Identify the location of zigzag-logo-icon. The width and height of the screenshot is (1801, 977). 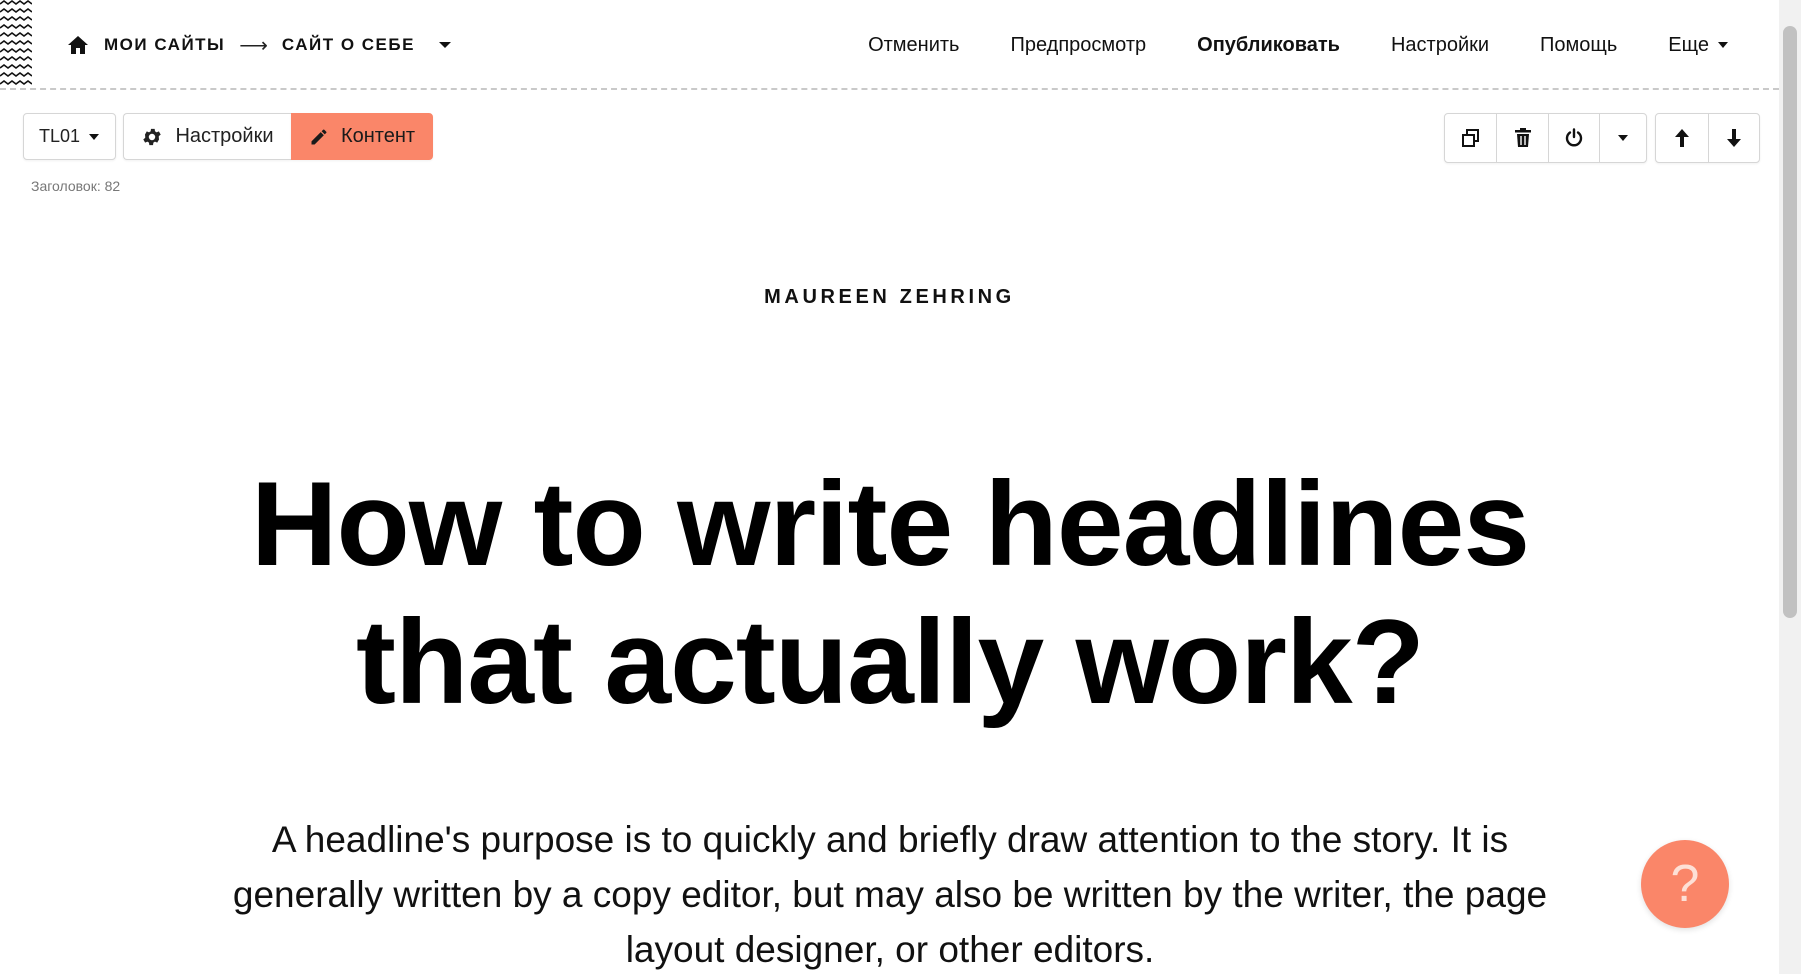
(16, 45).